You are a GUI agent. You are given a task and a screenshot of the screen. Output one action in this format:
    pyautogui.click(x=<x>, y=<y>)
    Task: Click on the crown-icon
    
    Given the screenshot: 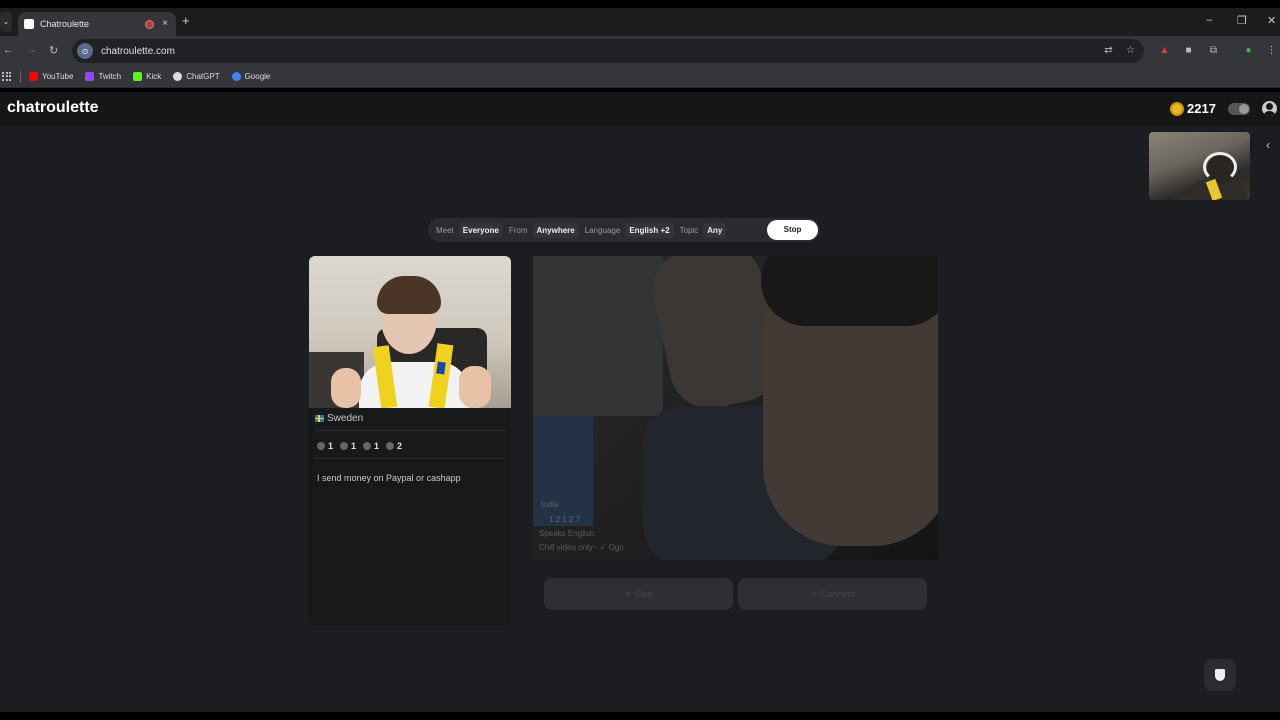 What is the action you would take?
    pyautogui.click(x=321, y=446)
    